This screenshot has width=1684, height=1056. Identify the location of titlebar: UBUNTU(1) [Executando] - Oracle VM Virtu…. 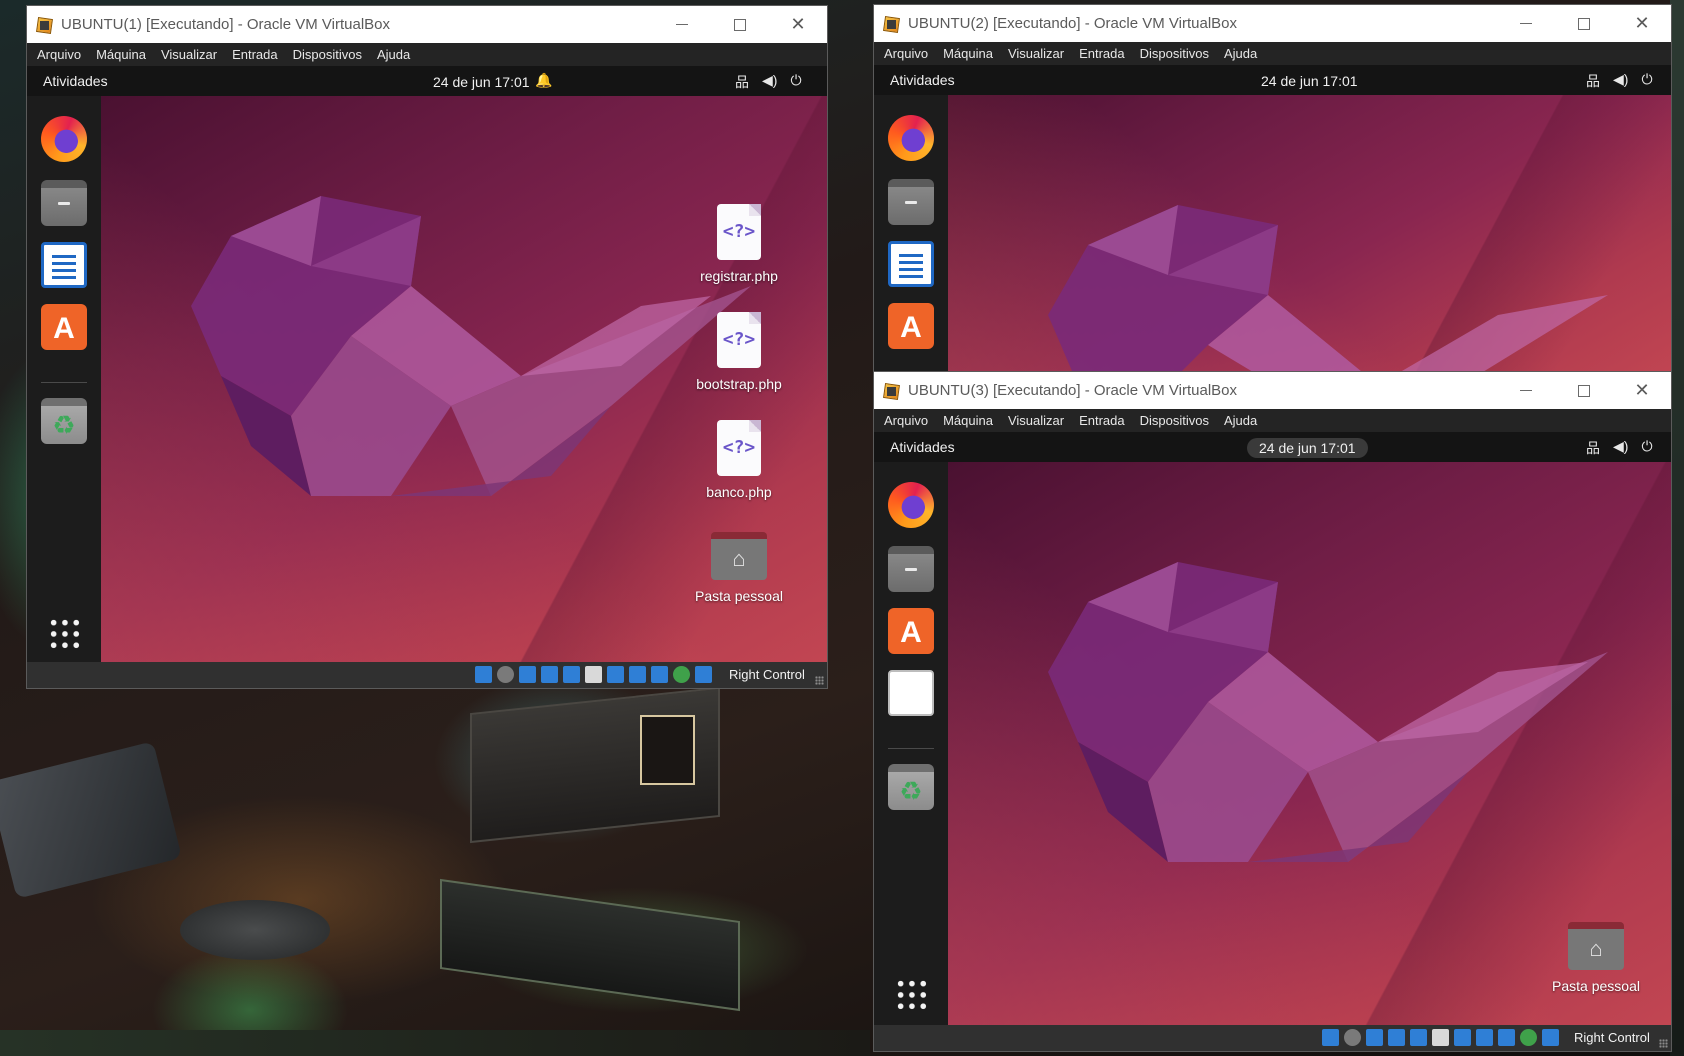
(427, 24).